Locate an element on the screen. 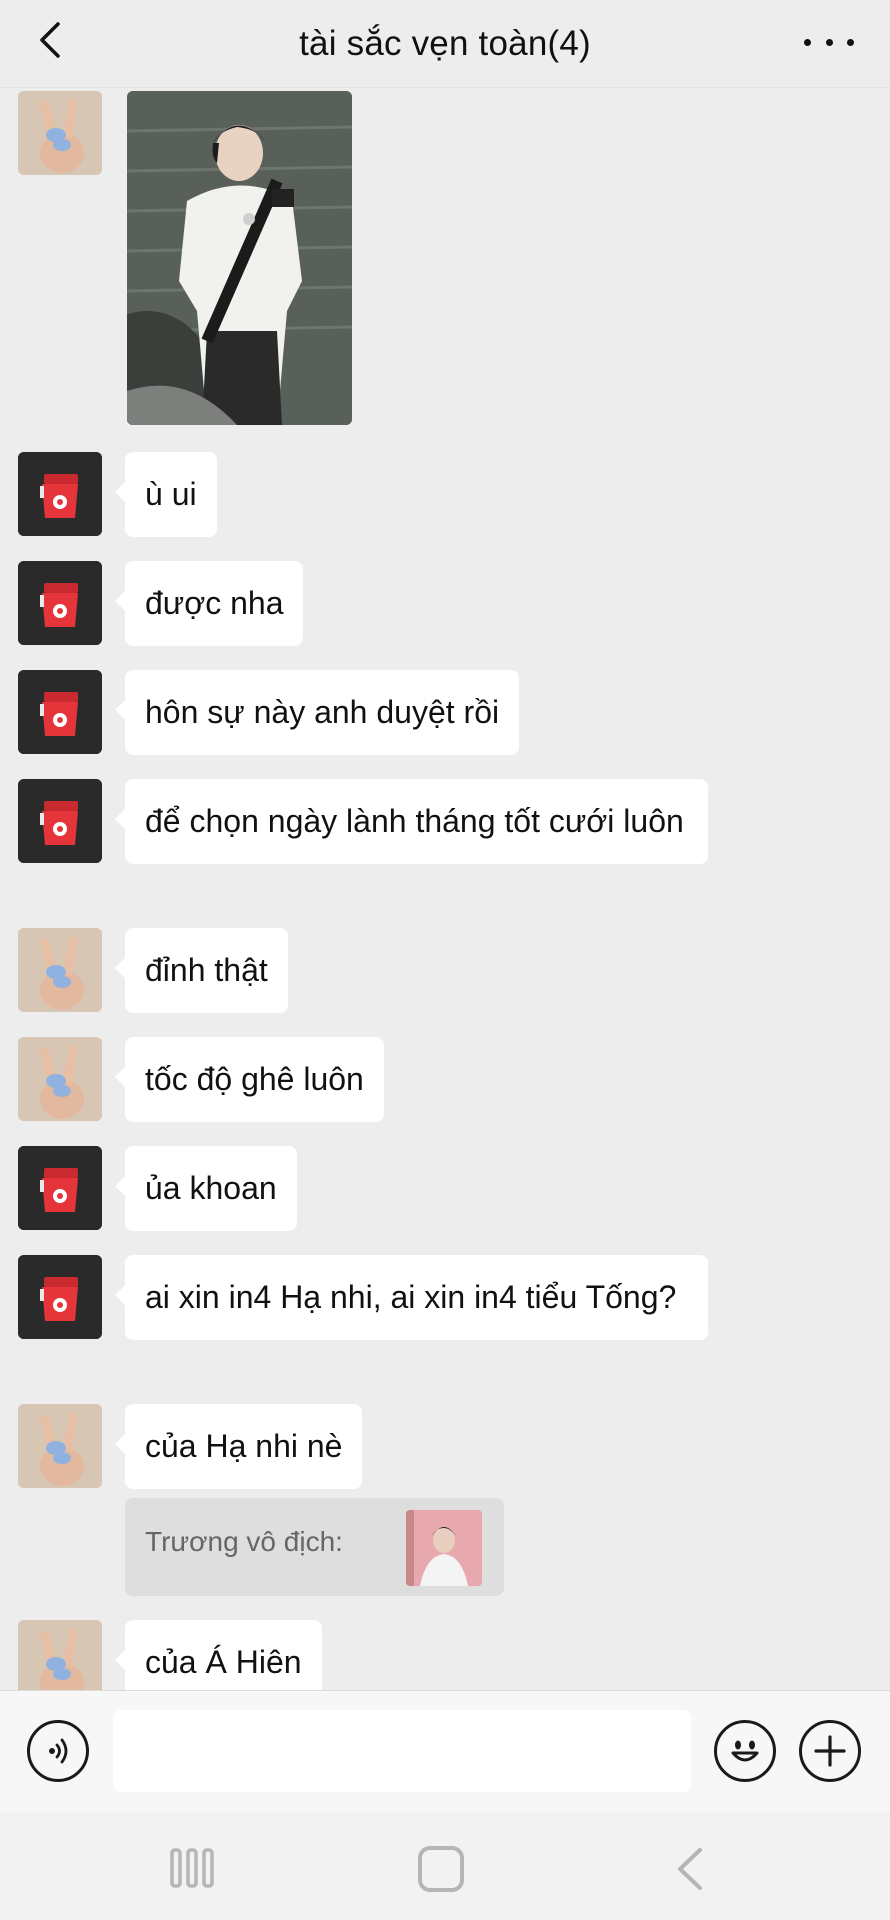 The image size is (890, 1920). message-bubble: của Hạ nhi nè is located at coordinates (238, 1446).